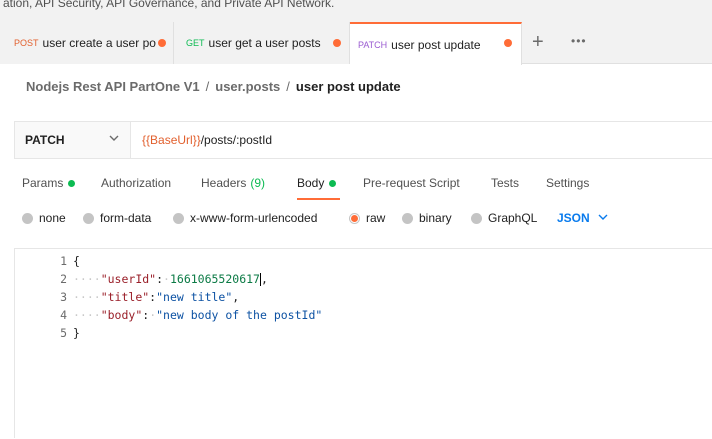  I want to click on request-url-bar: PATCH {{BaseUrl}}/posts/:postId, so click(363, 140).